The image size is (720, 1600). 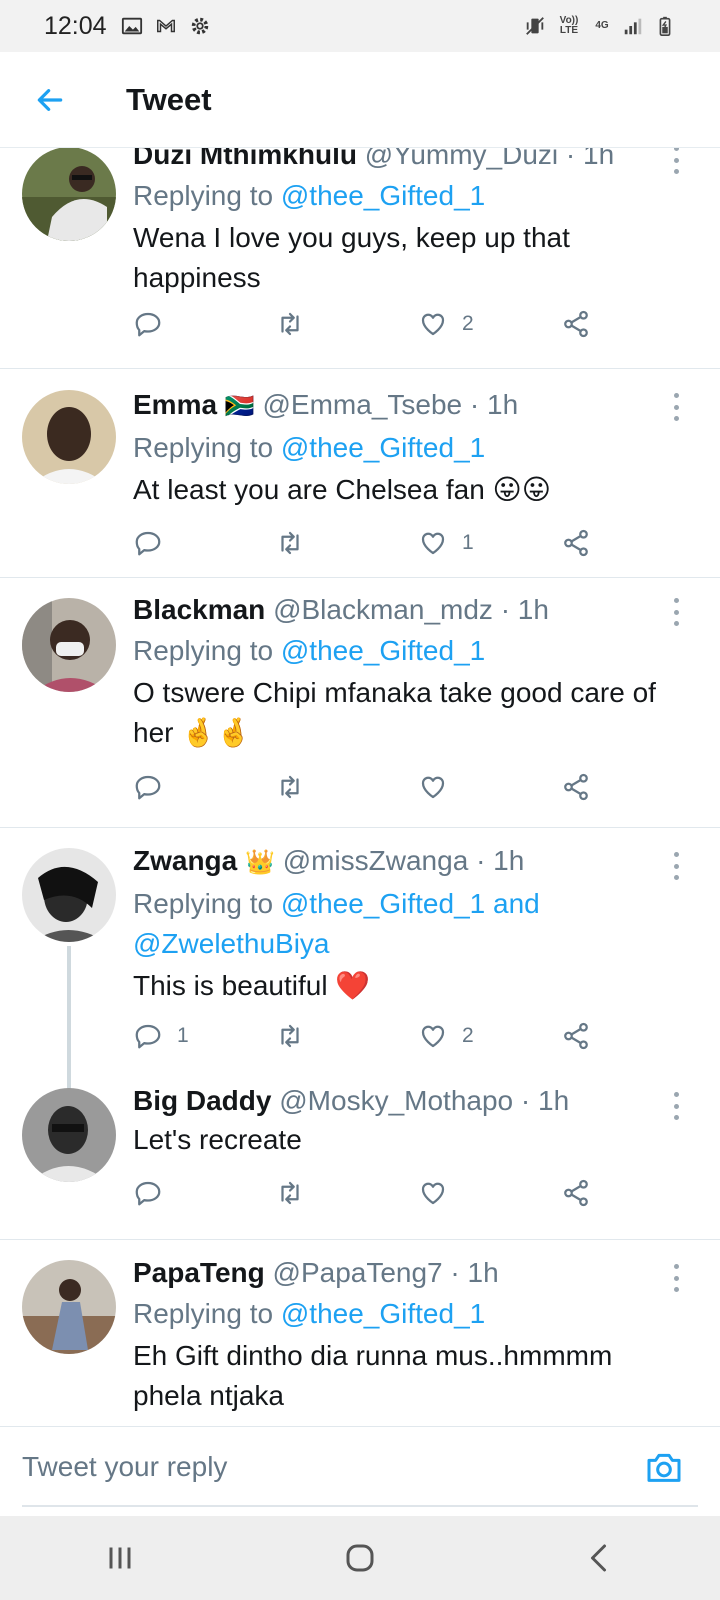 What do you see at coordinates (199, 1272) in the screenshot?
I see `display-name: PapaTeng` at bounding box center [199, 1272].